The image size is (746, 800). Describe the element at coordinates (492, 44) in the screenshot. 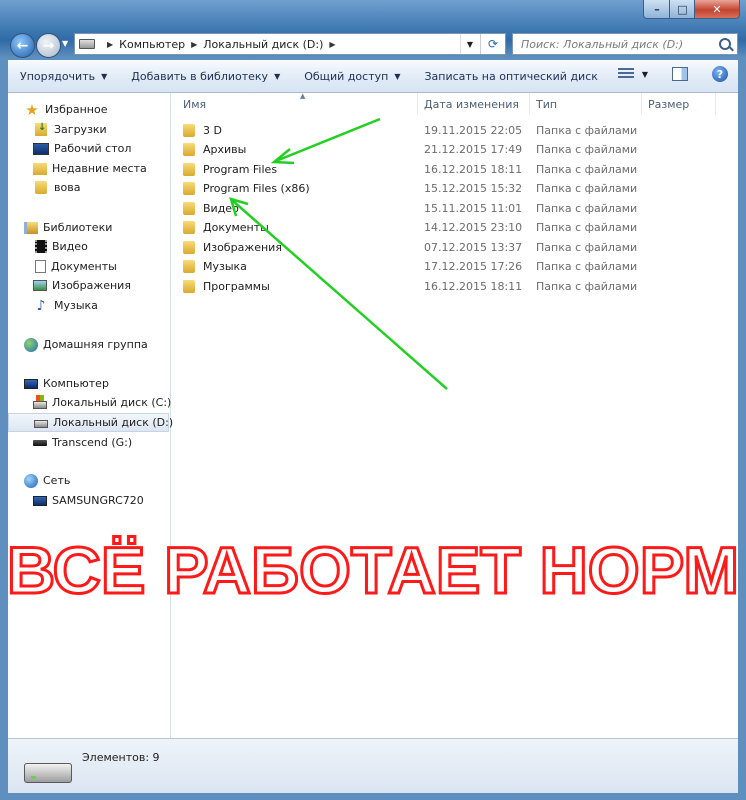

I see `refresh-button: ⟳` at that location.